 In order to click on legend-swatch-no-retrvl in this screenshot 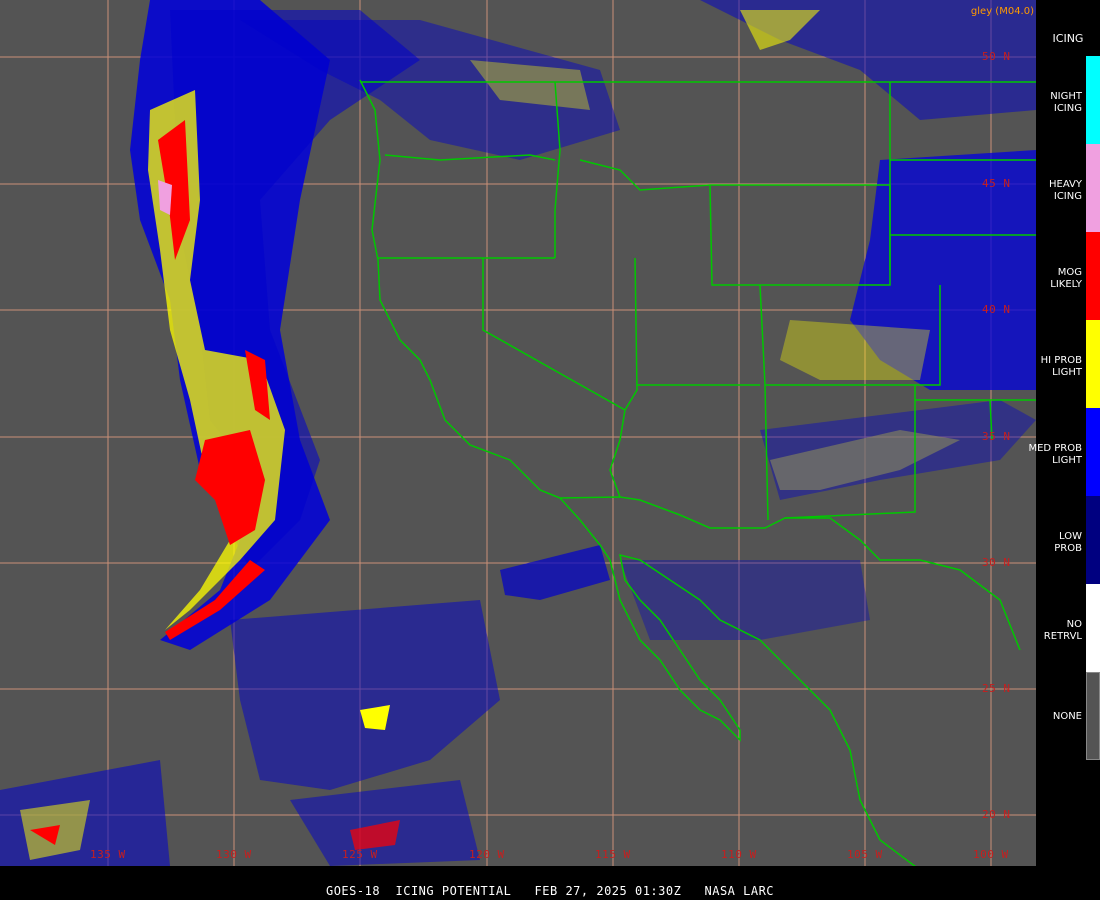, I will do `click(1093, 628)`.